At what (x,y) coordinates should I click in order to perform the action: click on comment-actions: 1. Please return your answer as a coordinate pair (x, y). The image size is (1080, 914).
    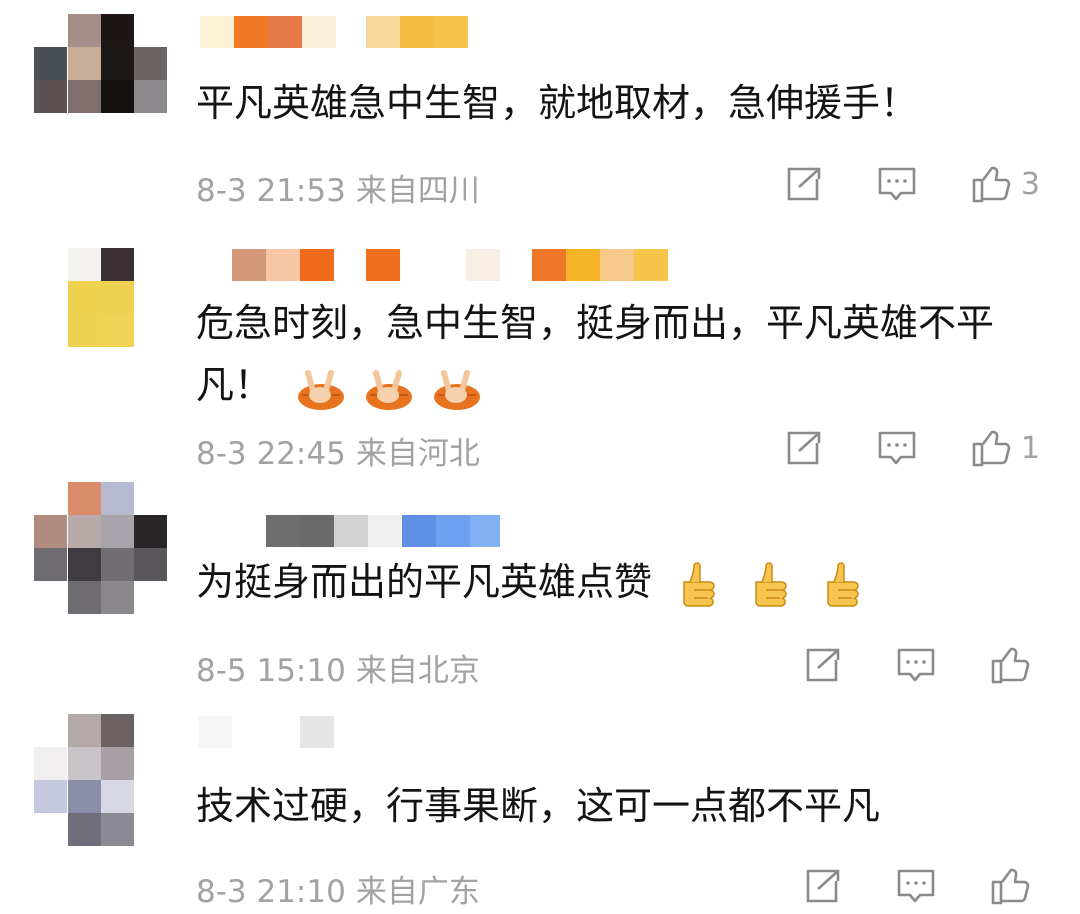
    Looking at the image, I should click on (885, 448).